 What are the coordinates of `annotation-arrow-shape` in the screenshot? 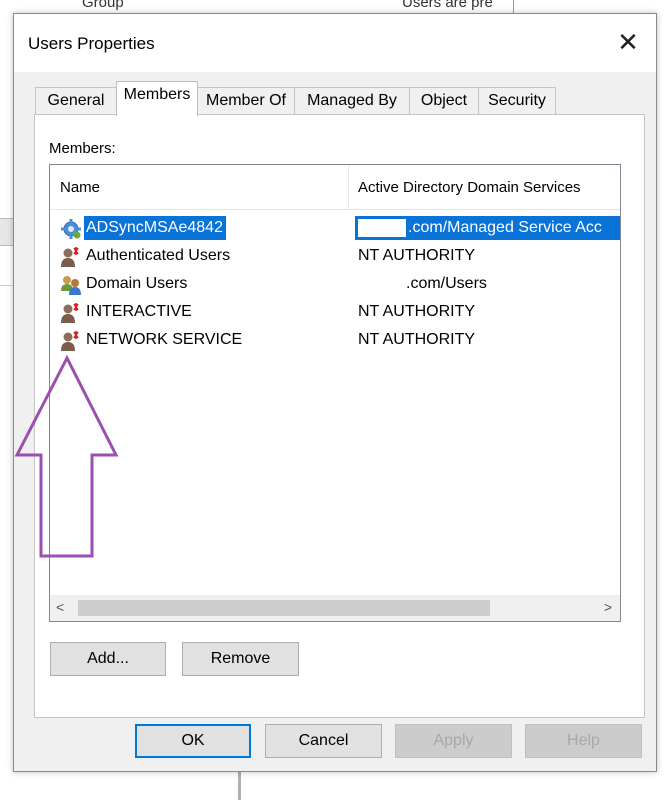 It's located at (66, 456).